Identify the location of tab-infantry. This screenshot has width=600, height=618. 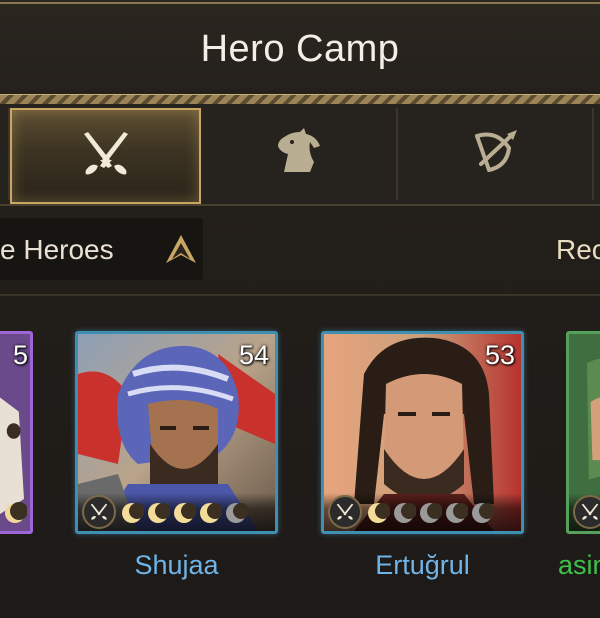
(105, 156).